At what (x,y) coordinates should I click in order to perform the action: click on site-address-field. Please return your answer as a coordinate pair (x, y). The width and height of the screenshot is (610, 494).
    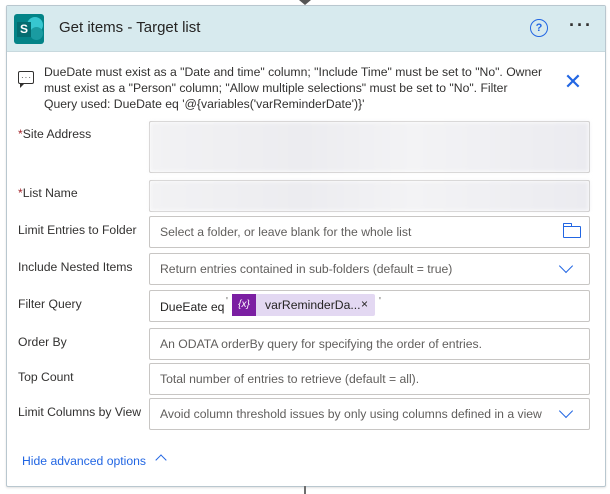
    Looking at the image, I should click on (369, 147).